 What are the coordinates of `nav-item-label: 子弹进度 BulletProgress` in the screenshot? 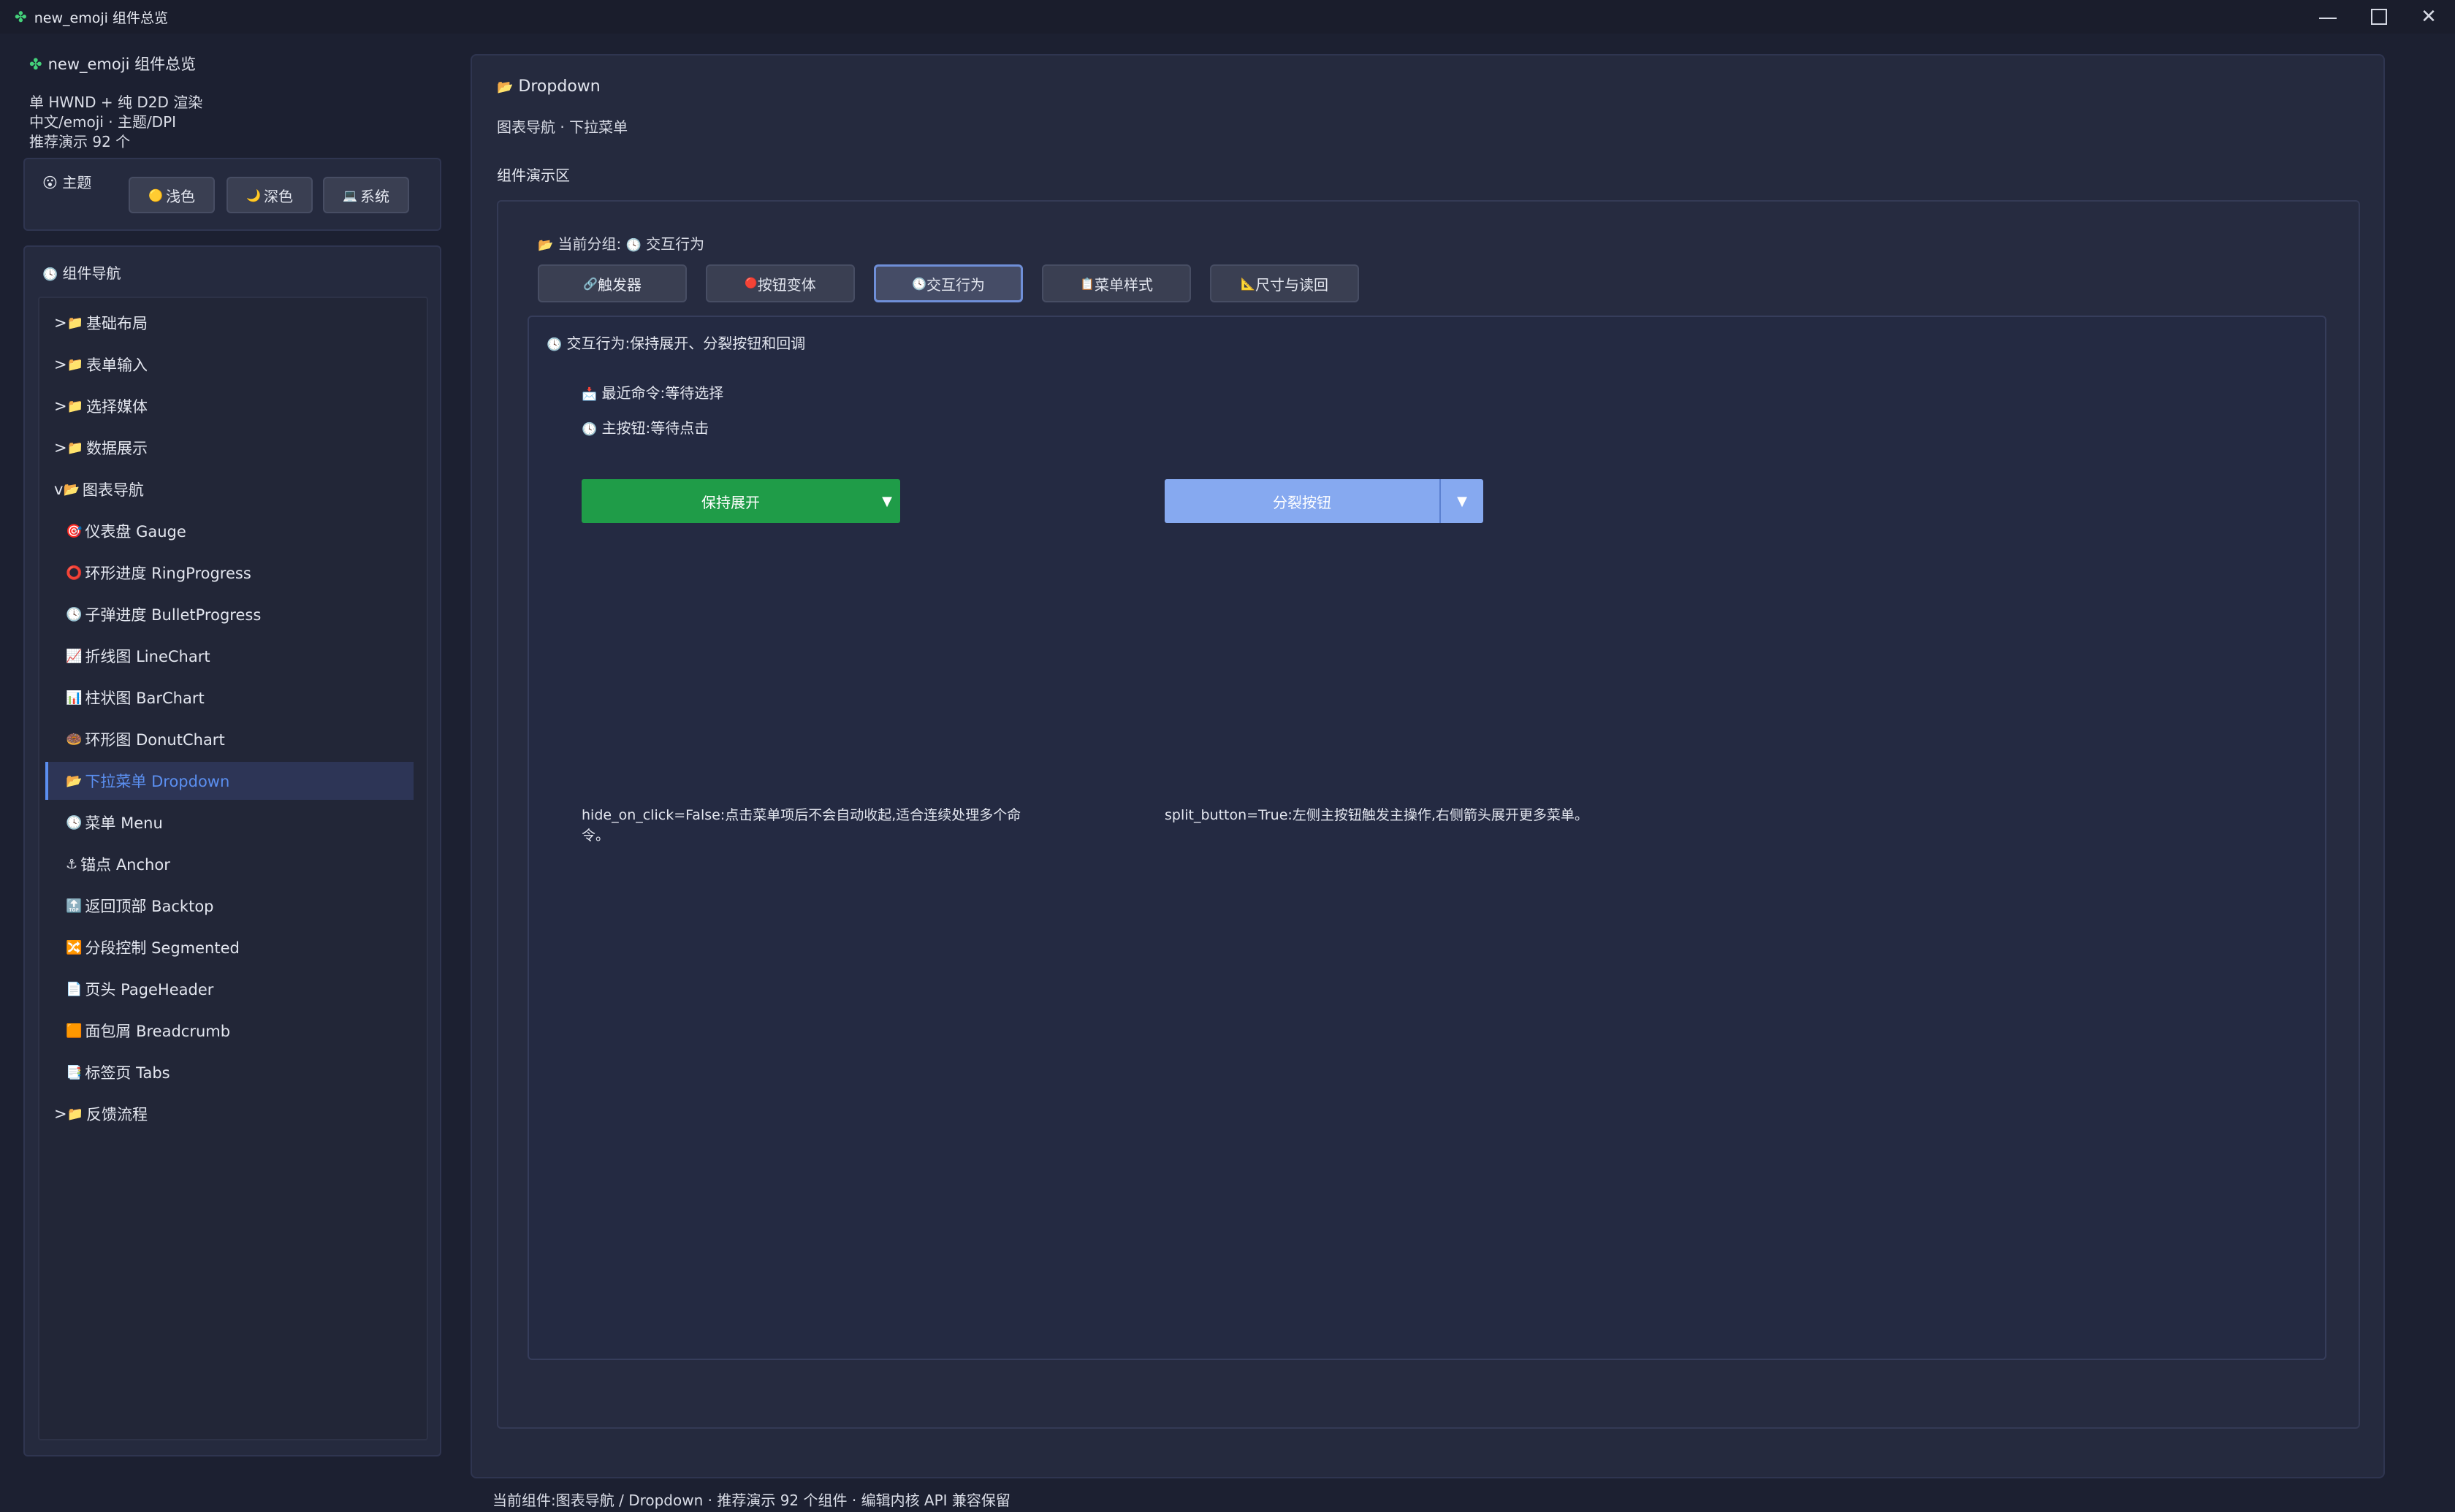 It's located at (173, 615).